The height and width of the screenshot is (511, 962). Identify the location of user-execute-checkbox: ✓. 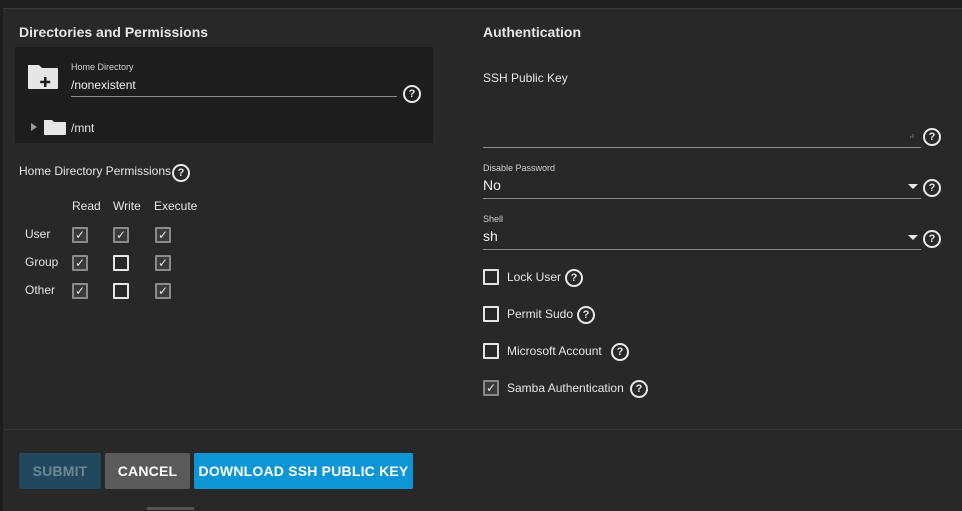
(163, 235).